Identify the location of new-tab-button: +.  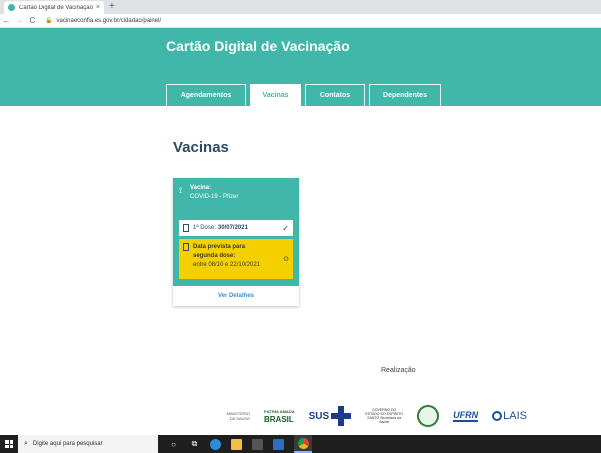
(112, 7).